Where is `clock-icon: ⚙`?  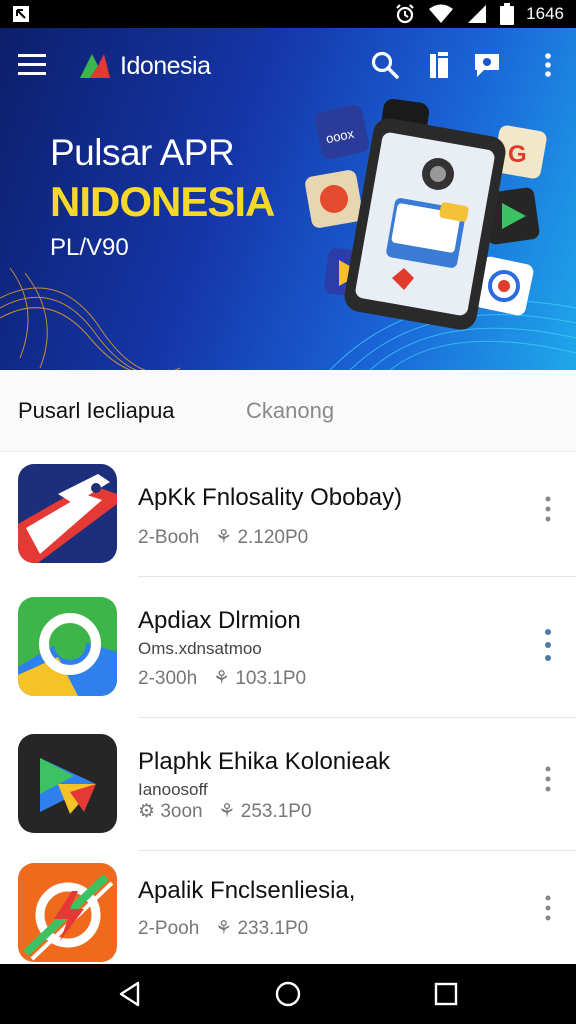 clock-icon: ⚙ is located at coordinates (149, 811).